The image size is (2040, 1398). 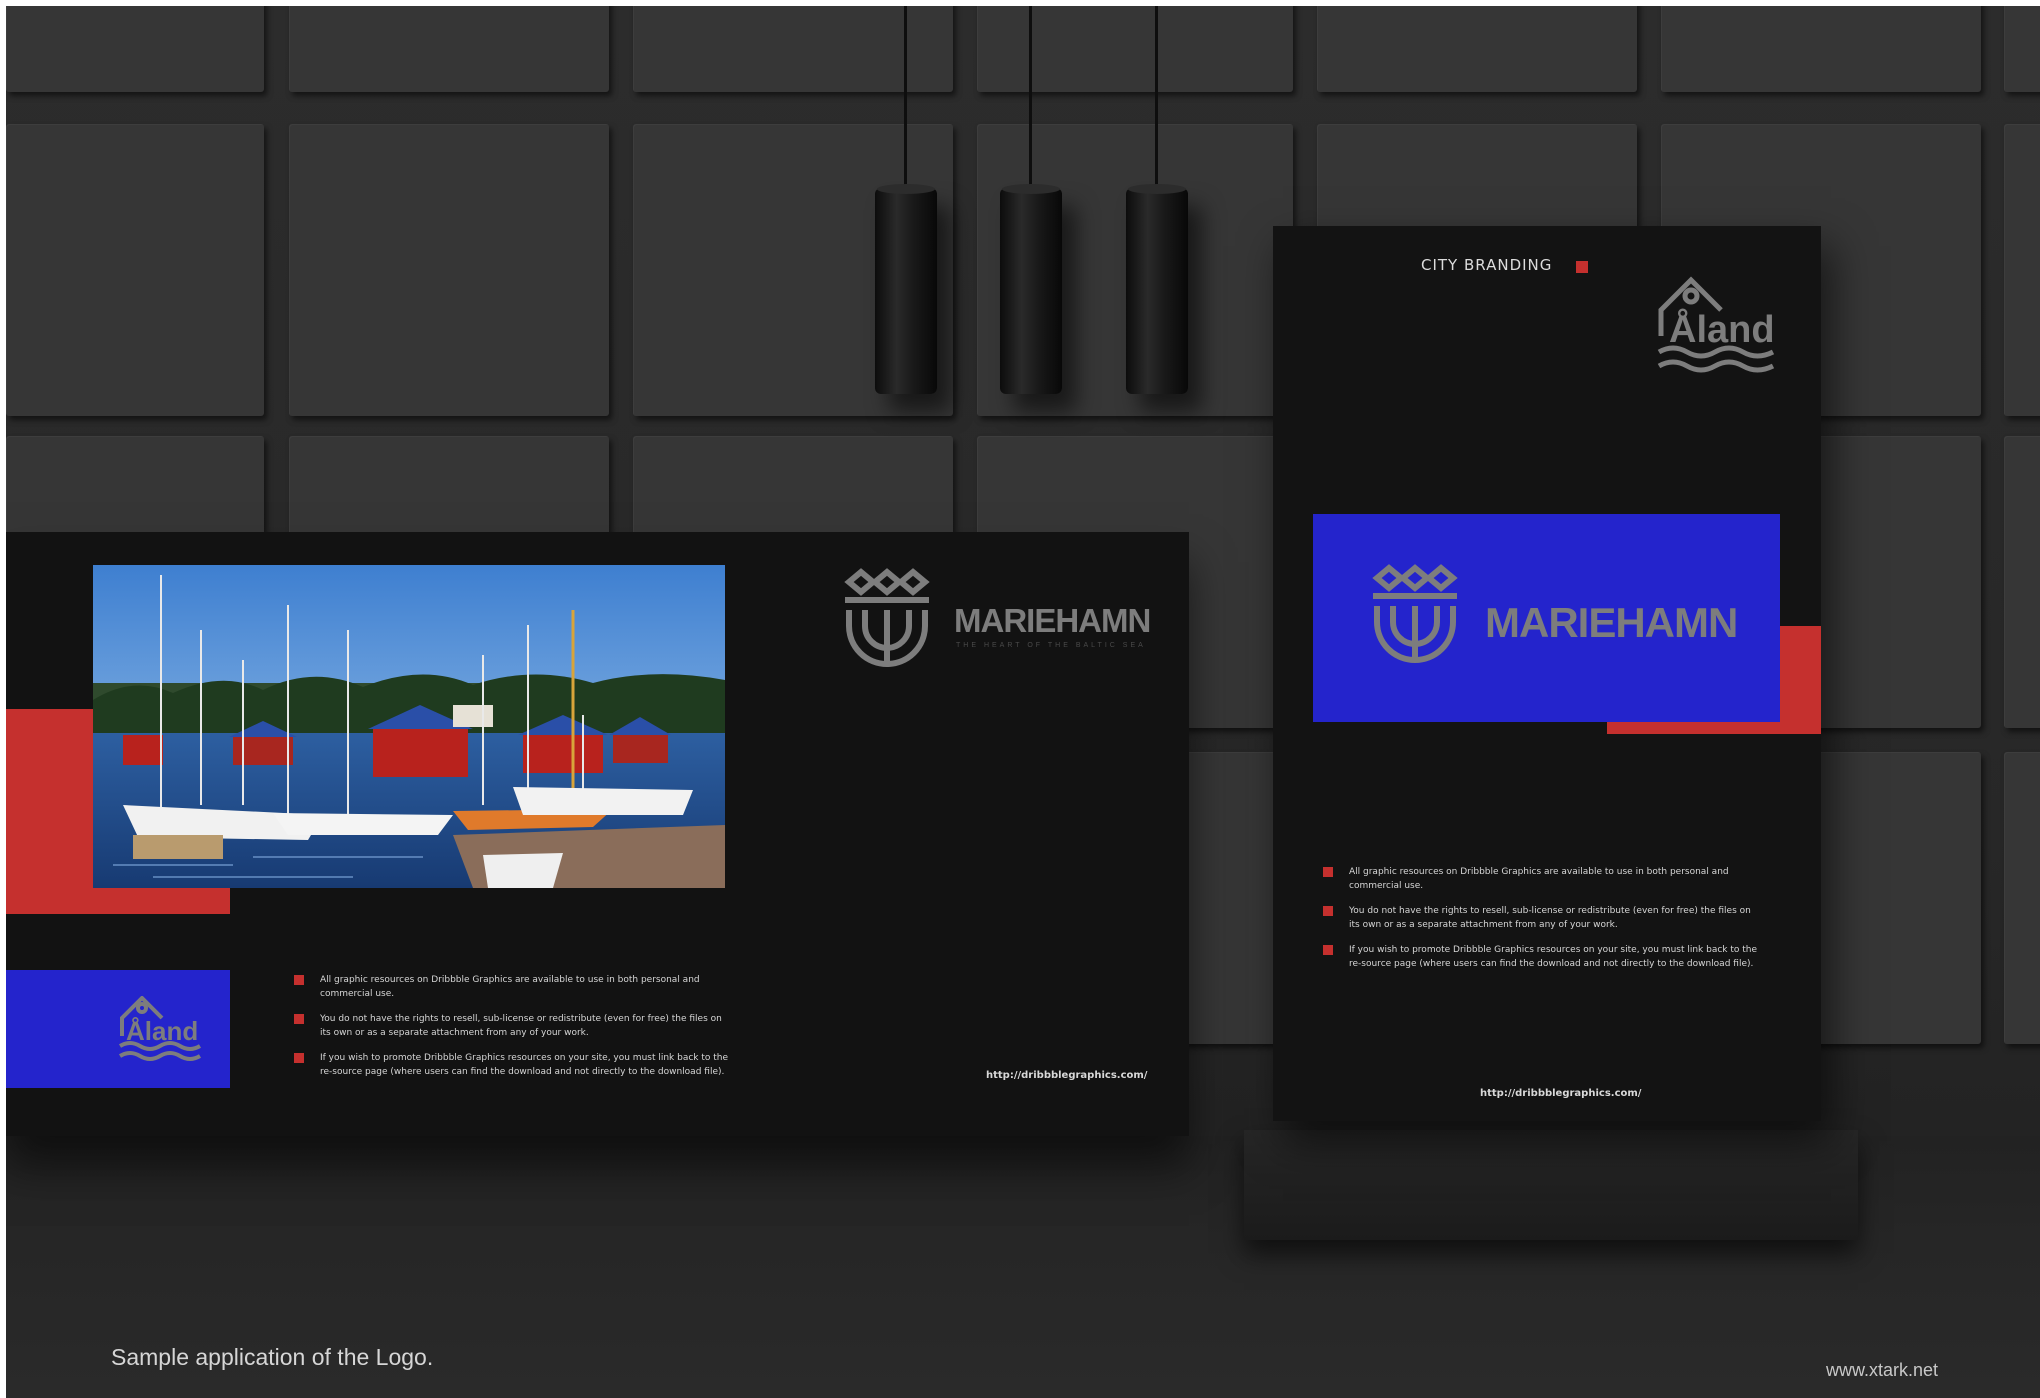 What do you see at coordinates (1051, 645) in the screenshot?
I see `mariehamn-tagline: THE HEART OF THE BALTIC SEA` at bounding box center [1051, 645].